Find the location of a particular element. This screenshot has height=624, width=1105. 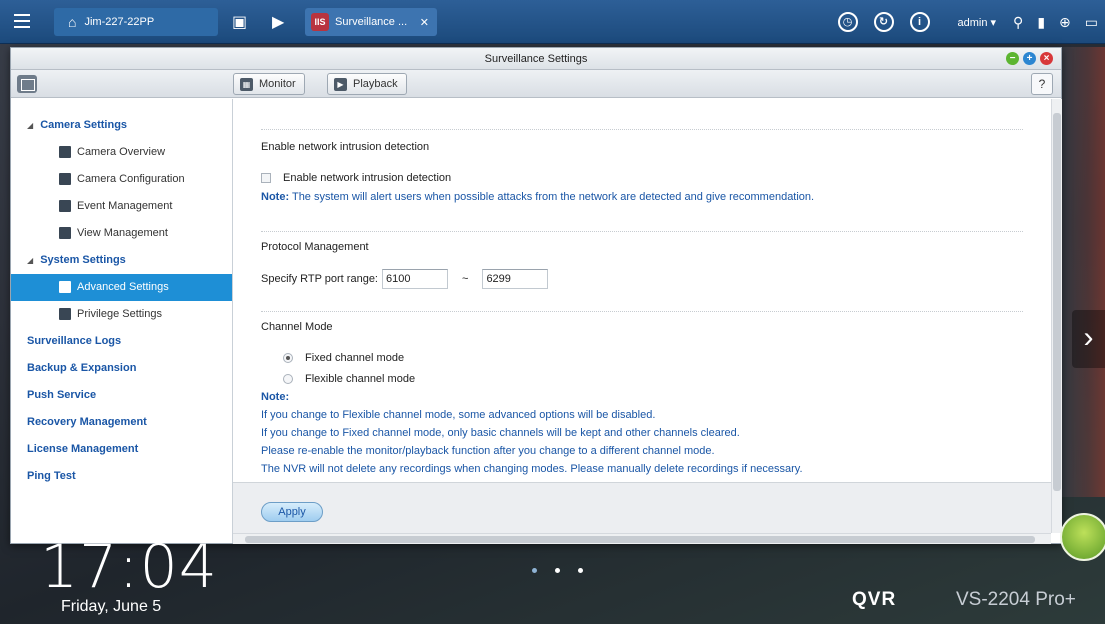

clock-icon: ◷ is located at coordinates (847, 22).